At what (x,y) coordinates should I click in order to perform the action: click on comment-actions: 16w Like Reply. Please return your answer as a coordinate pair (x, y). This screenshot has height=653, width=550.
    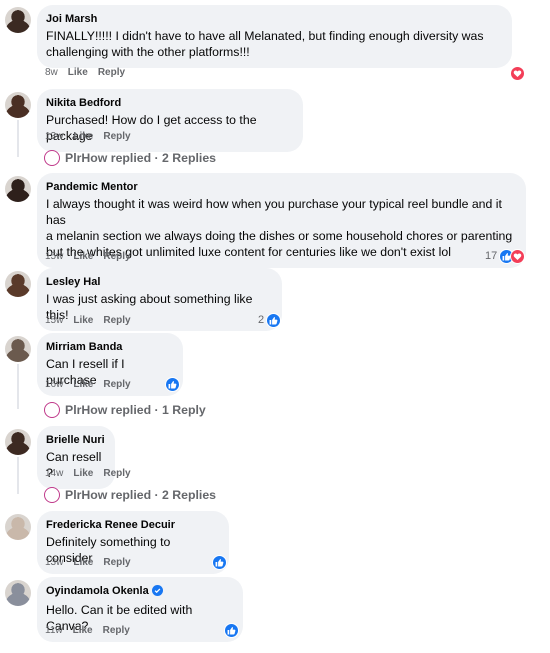
    Looking at the image, I should click on (88, 385).